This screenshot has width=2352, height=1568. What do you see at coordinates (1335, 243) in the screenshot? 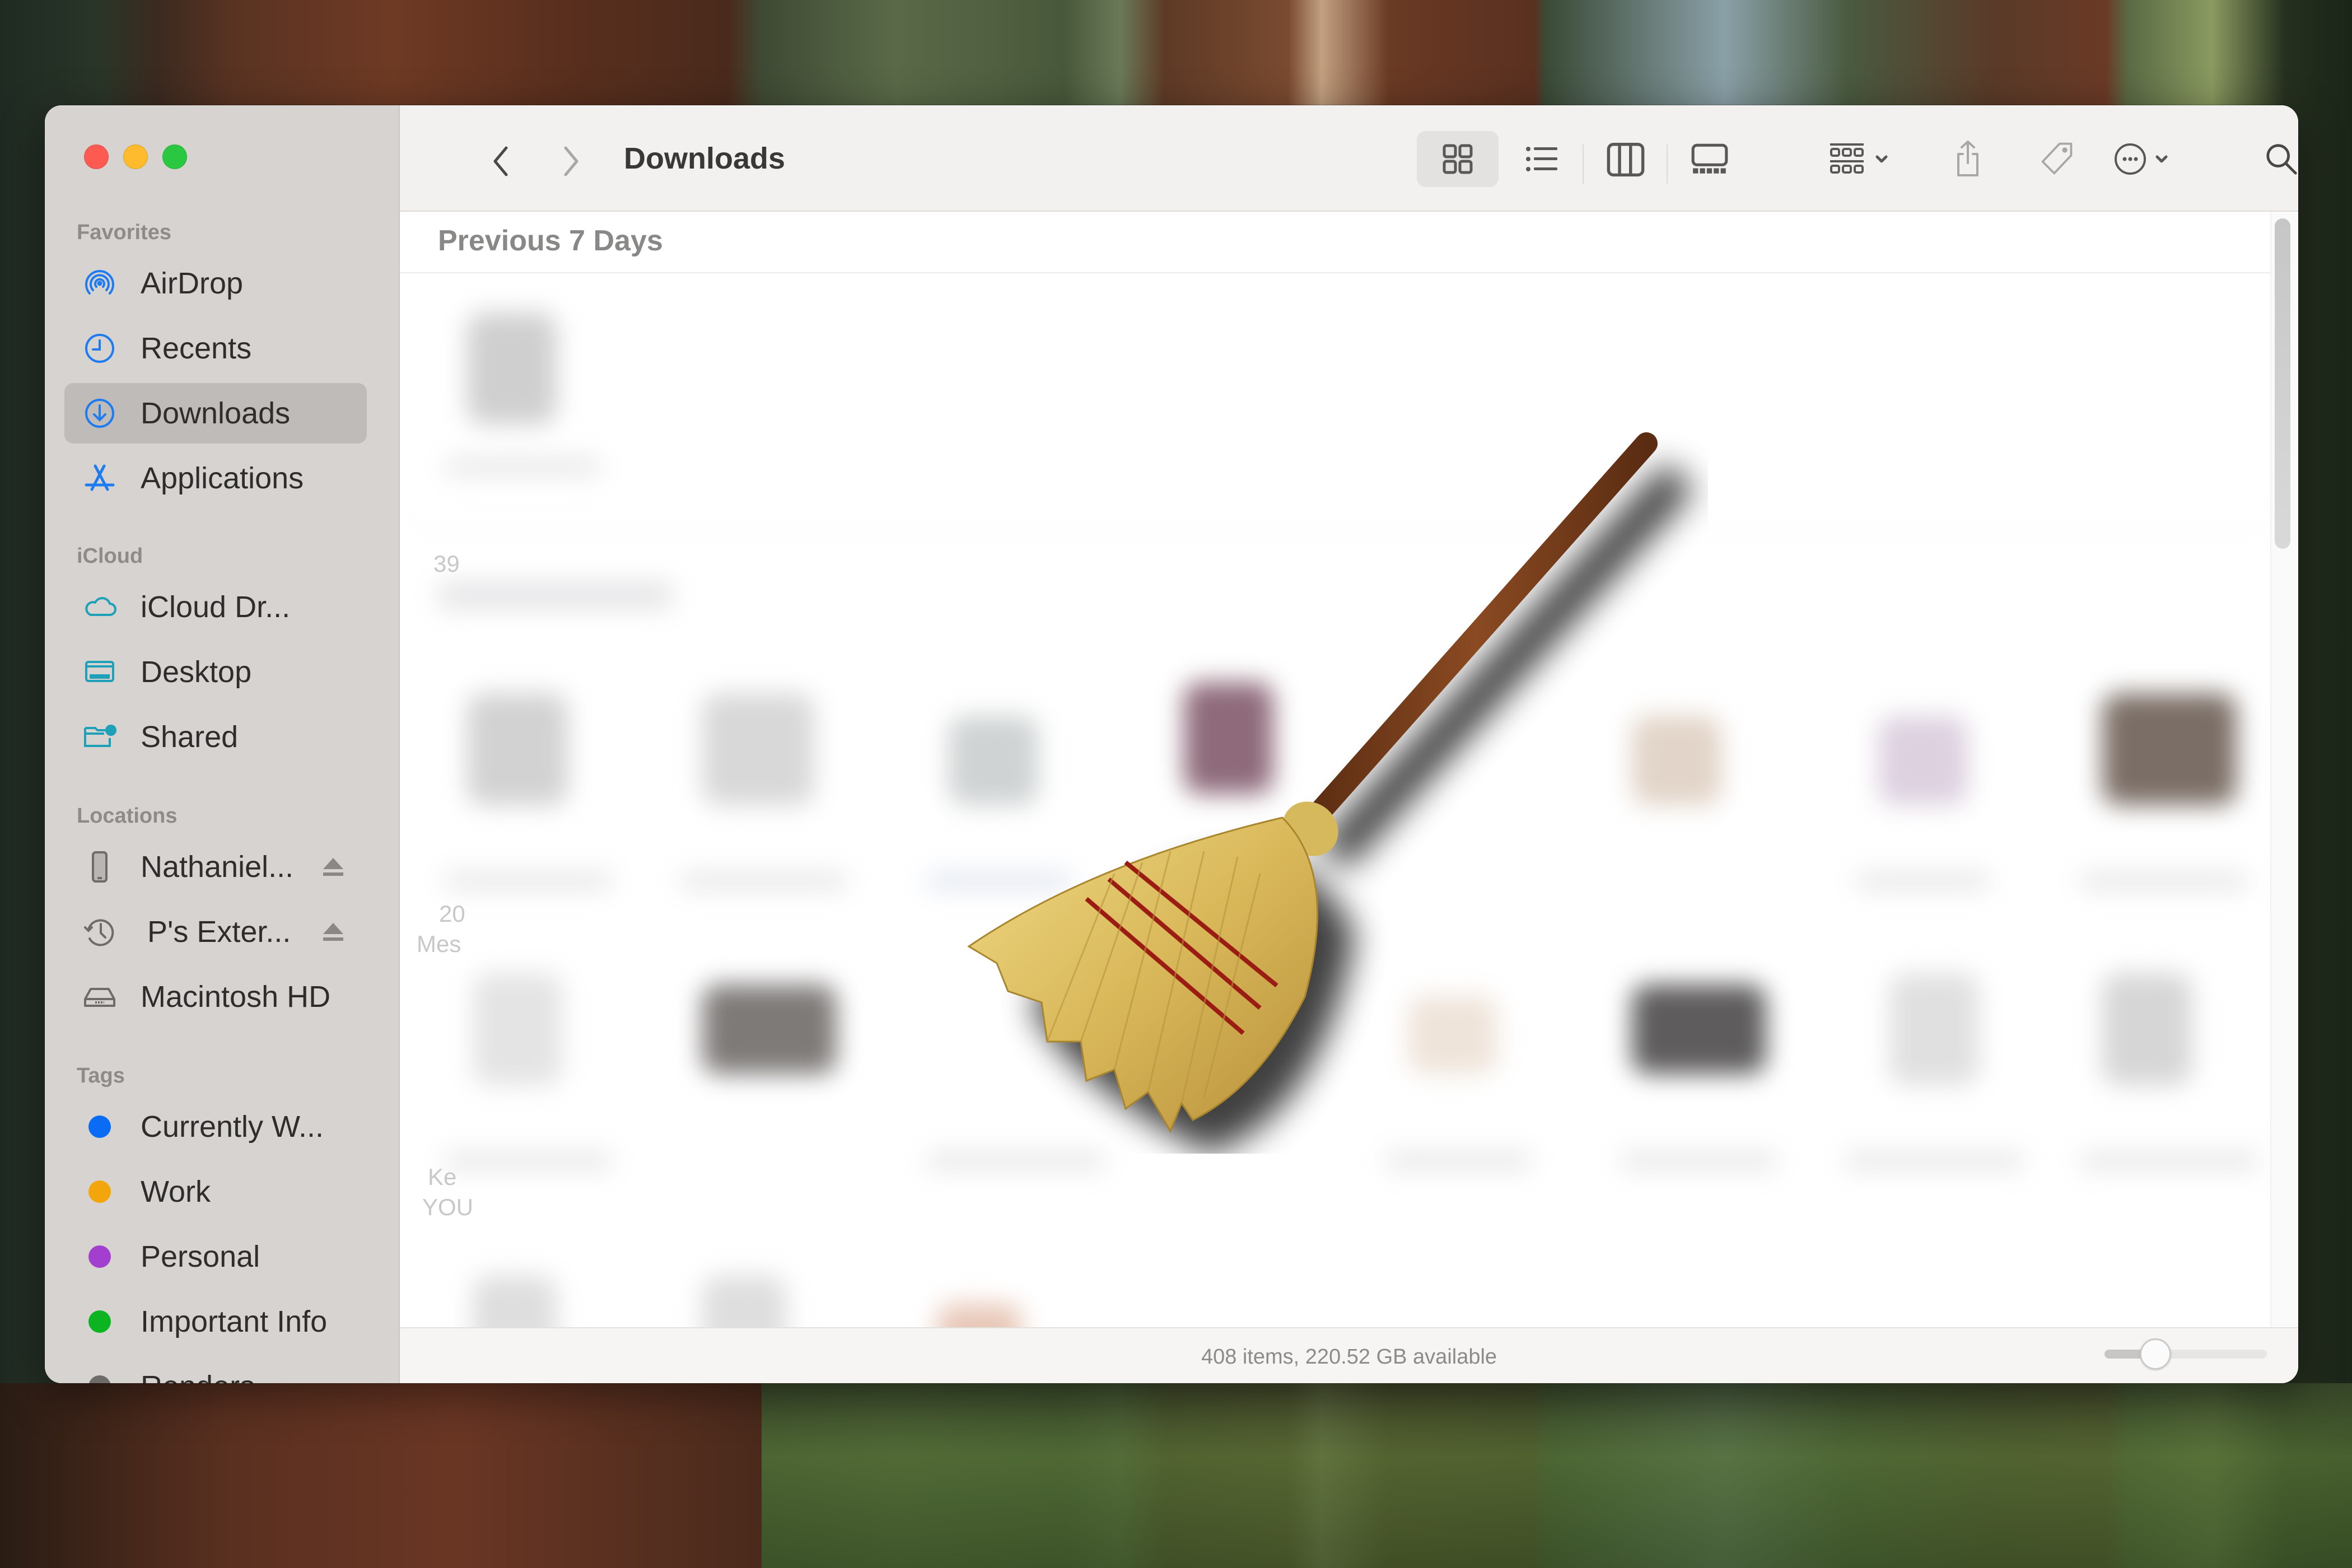
I see `group-header: Previous 7 Days` at bounding box center [1335, 243].